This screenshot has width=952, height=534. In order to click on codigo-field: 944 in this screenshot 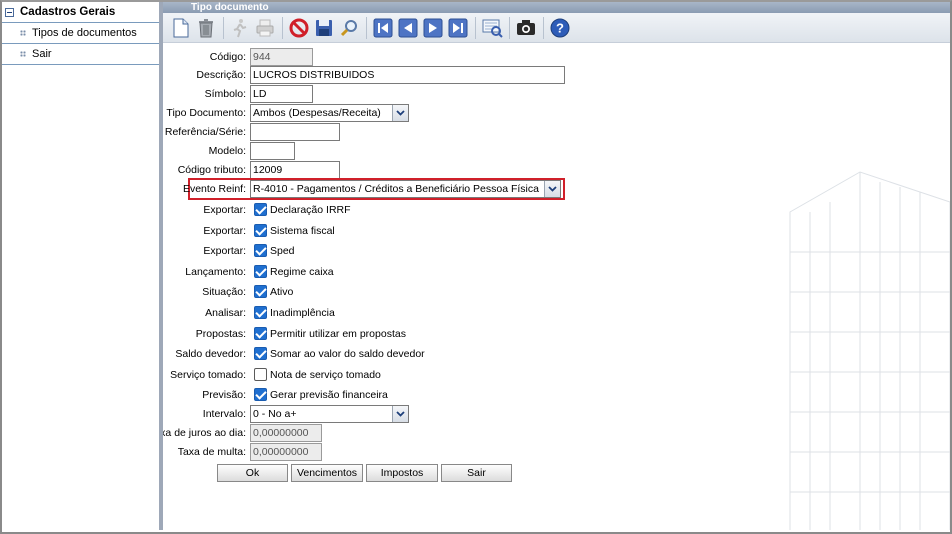, I will do `click(281, 57)`.